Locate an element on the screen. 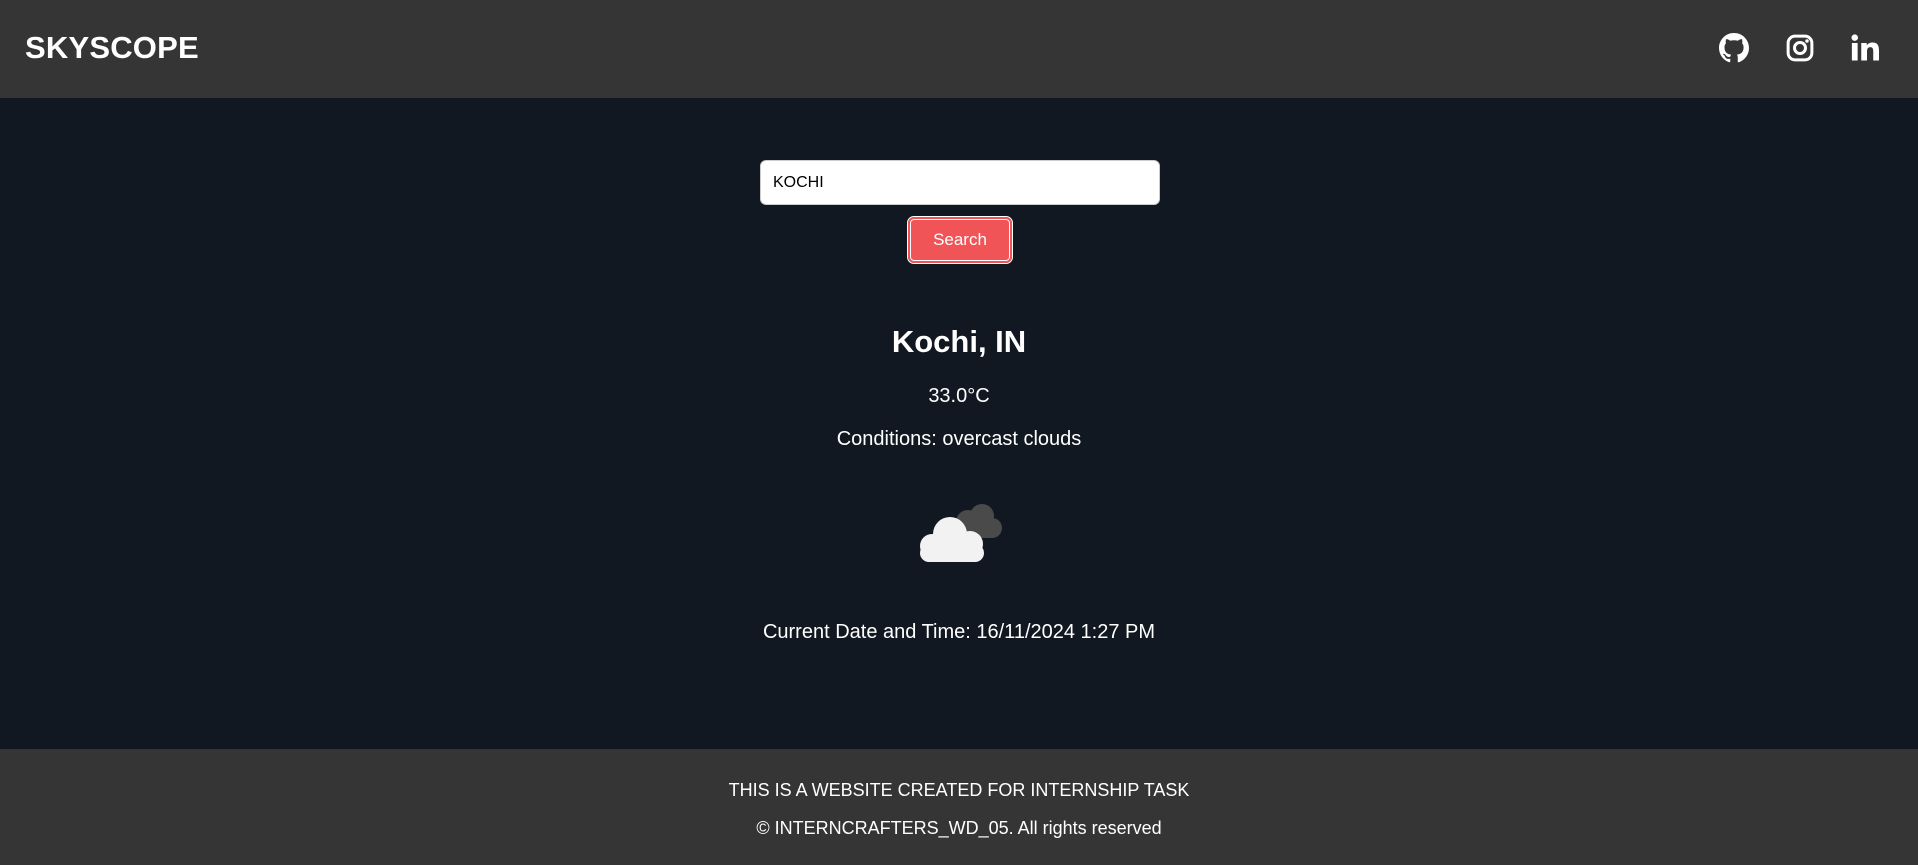  temperature: 33.0°C is located at coordinates (959, 396).